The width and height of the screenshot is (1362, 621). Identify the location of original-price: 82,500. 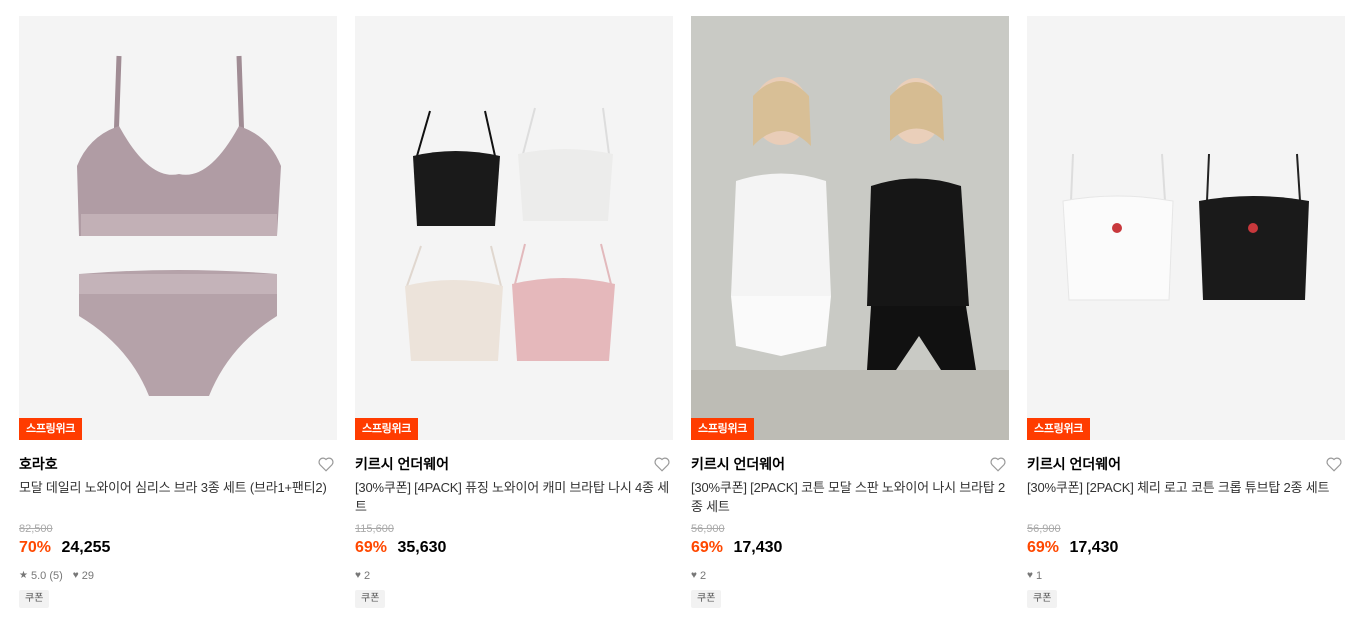
(36, 529).